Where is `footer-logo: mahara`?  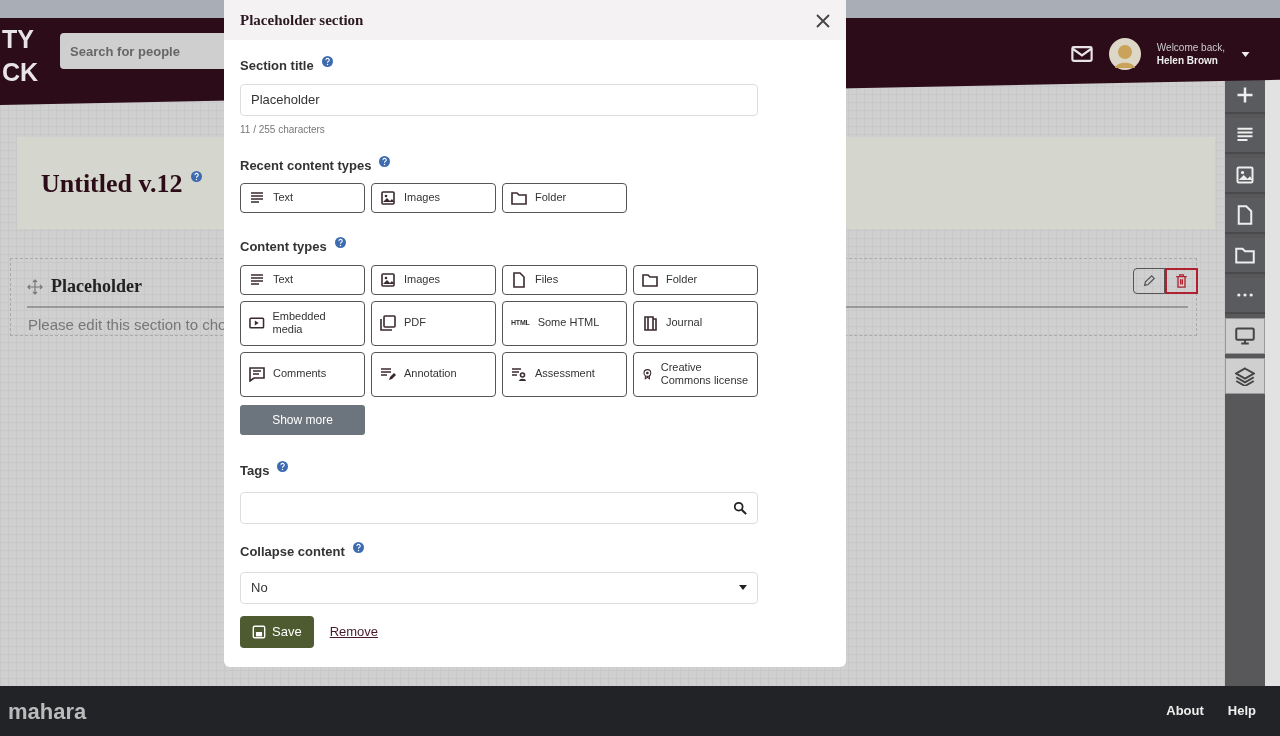 footer-logo: mahara is located at coordinates (47, 711).